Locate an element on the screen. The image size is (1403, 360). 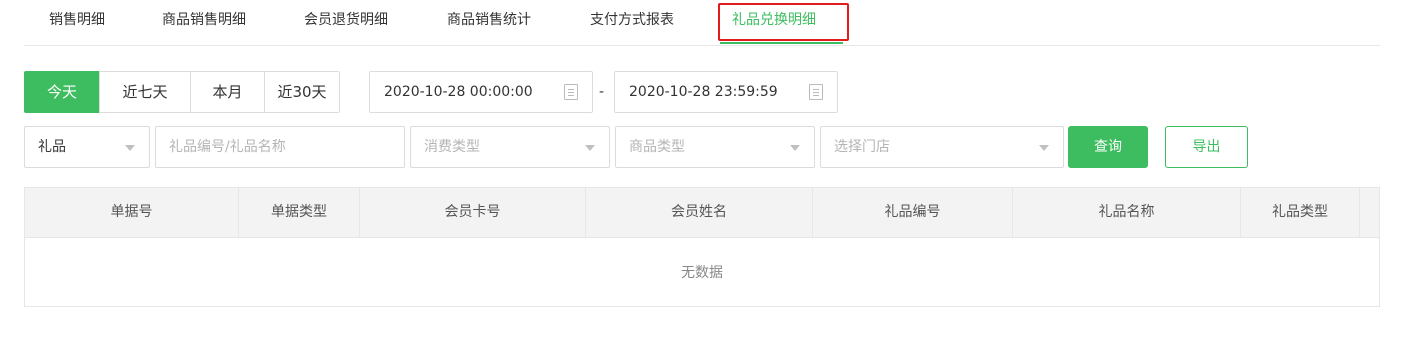
column-header-gift-type: 礼品类型 is located at coordinates (1300, 212).